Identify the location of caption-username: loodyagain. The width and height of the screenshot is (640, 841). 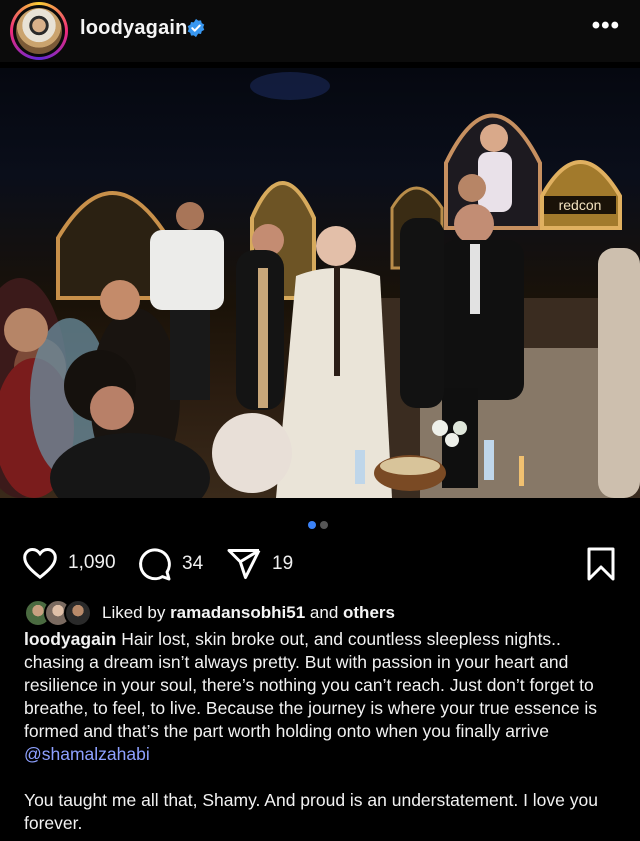
(70, 639).